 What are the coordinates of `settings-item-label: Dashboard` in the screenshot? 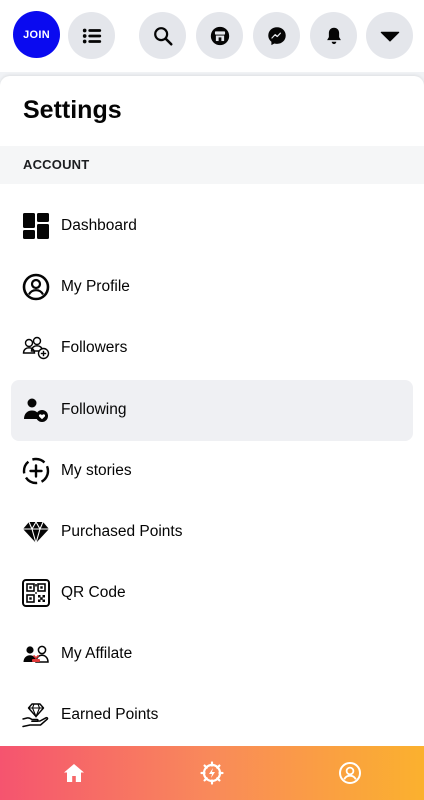 It's located at (99, 225).